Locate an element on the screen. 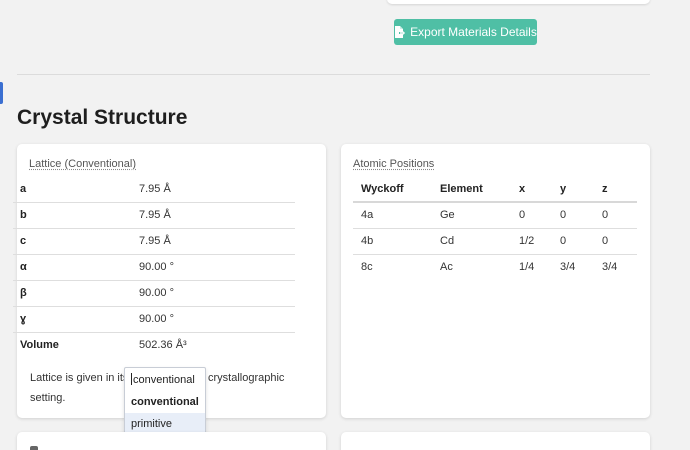 The height and width of the screenshot is (450, 690). table-row: Volume 502.36 Å³ is located at coordinates (154, 345).